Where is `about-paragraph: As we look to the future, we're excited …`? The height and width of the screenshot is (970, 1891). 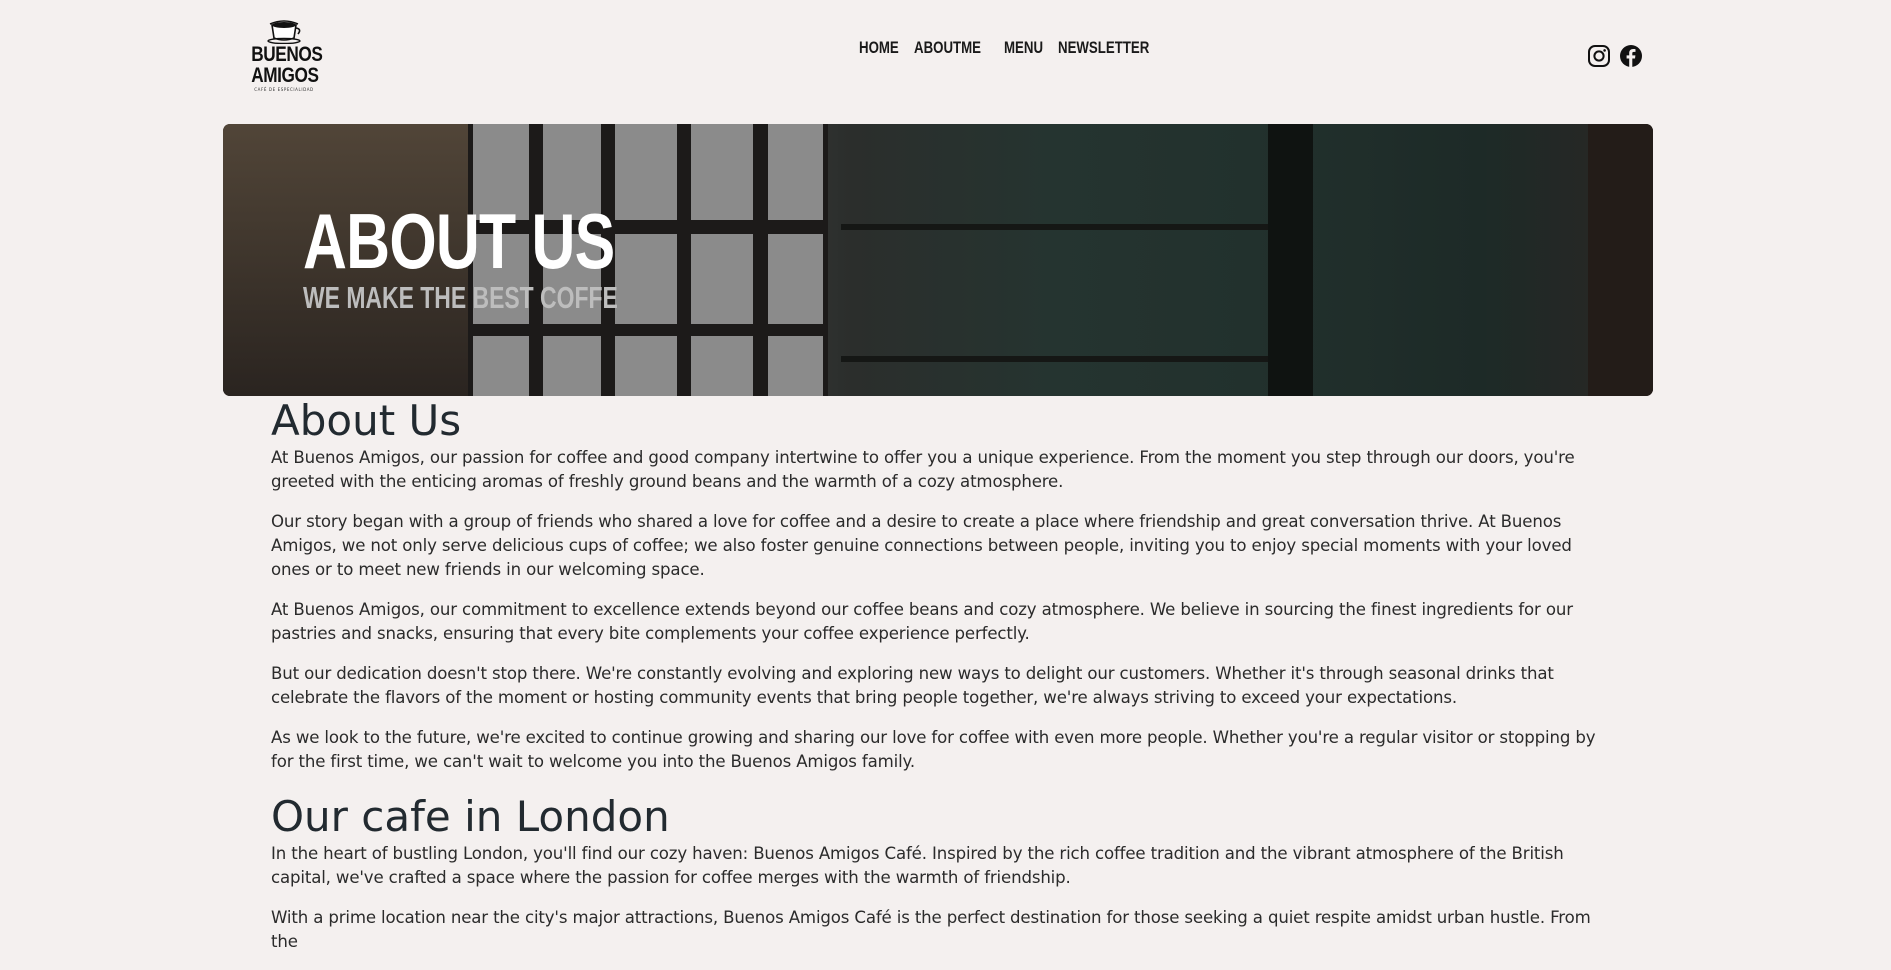
about-paragraph: As we look to the future, we're excited … is located at coordinates (933, 749).